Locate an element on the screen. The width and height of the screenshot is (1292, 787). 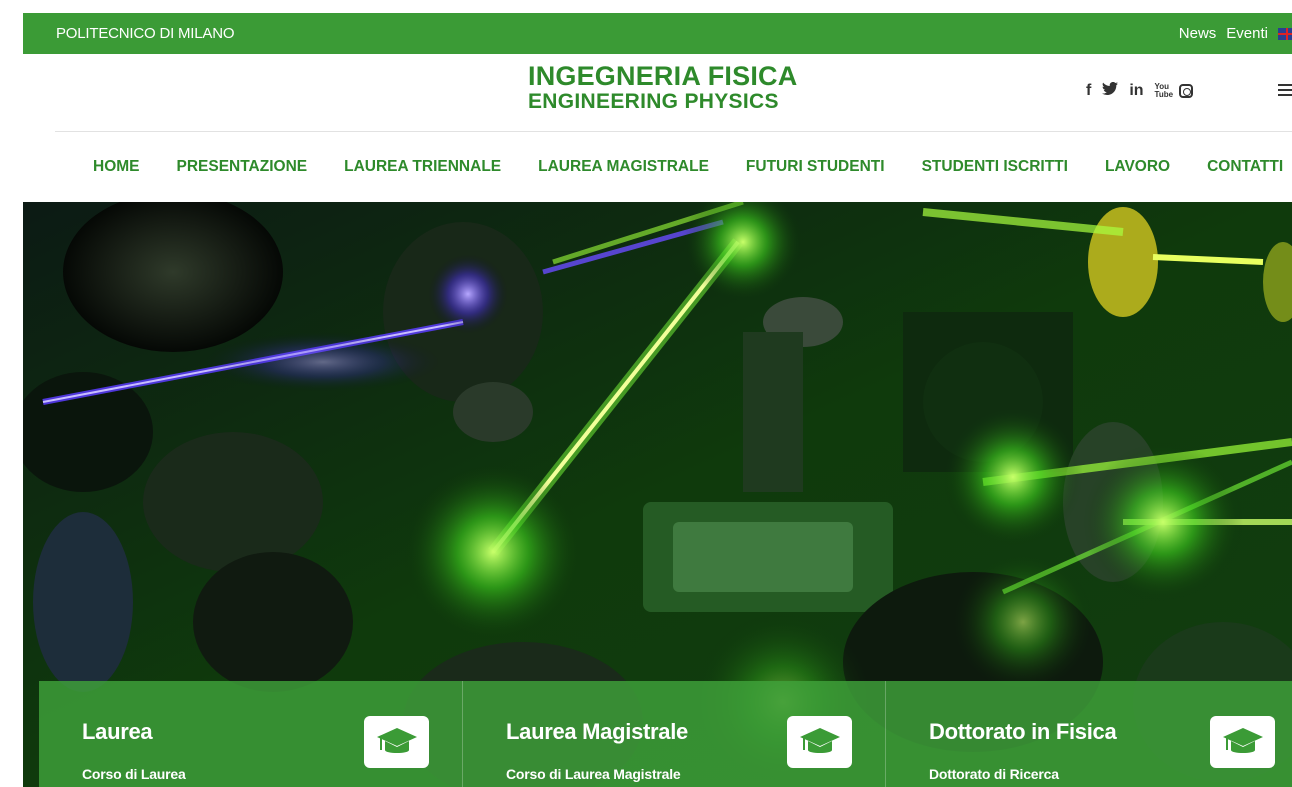
card-title: Laurea is located at coordinates (117, 731).